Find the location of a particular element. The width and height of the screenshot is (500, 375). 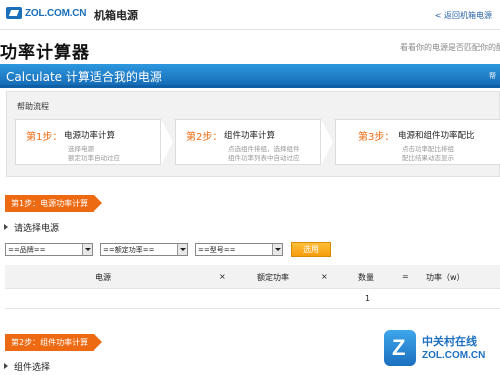

col-psu: 电源 is located at coordinates (103, 277).